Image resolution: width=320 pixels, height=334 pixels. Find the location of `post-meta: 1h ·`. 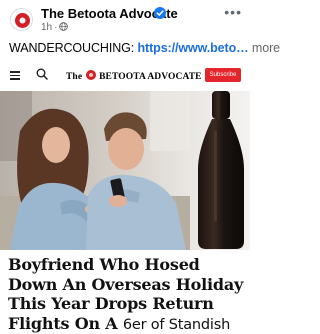

post-meta: 1h · is located at coordinates (55, 27).